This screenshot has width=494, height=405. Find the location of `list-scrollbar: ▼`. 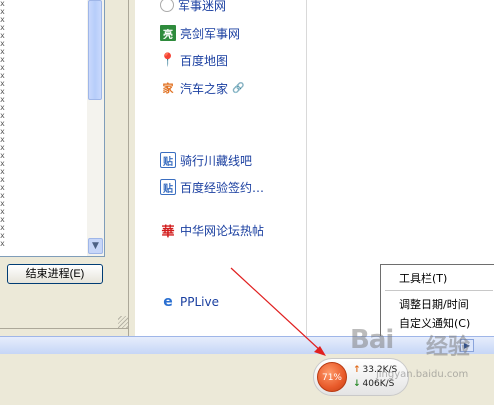

list-scrollbar: ▼ is located at coordinates (95, 128).